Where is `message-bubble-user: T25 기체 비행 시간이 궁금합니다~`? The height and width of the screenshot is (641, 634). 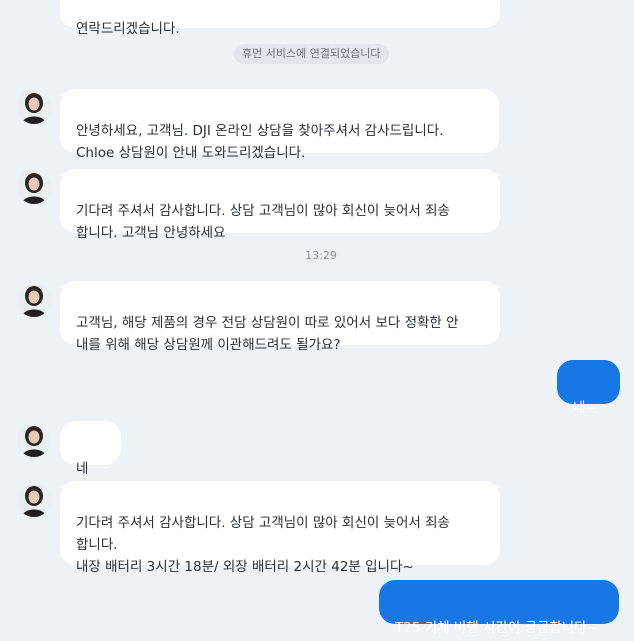
message-bubble-user: T25 기체 비행 시간이 궁금합니다~ is located at coordinates (499, 608).